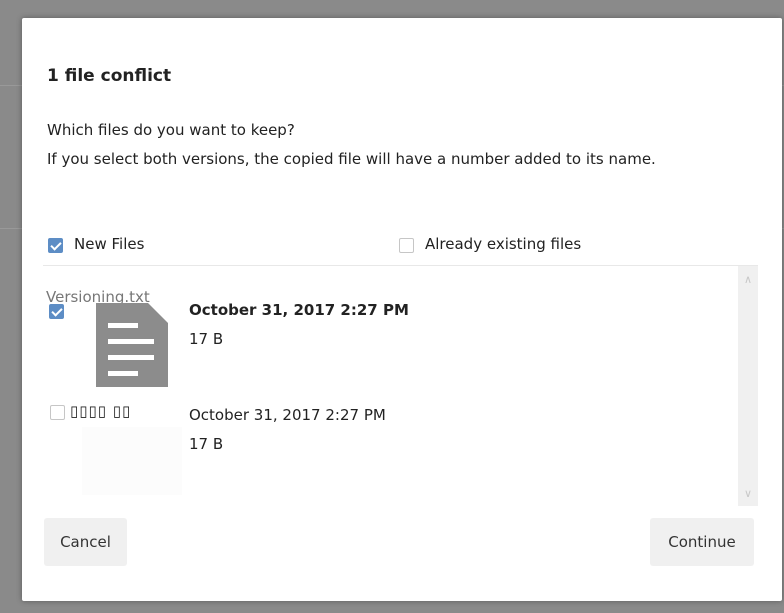  What do you see at coordinates (748, 280) in the screenshot?
I see `scroll-up-icon: ∧` at bounding box center [748, 280].